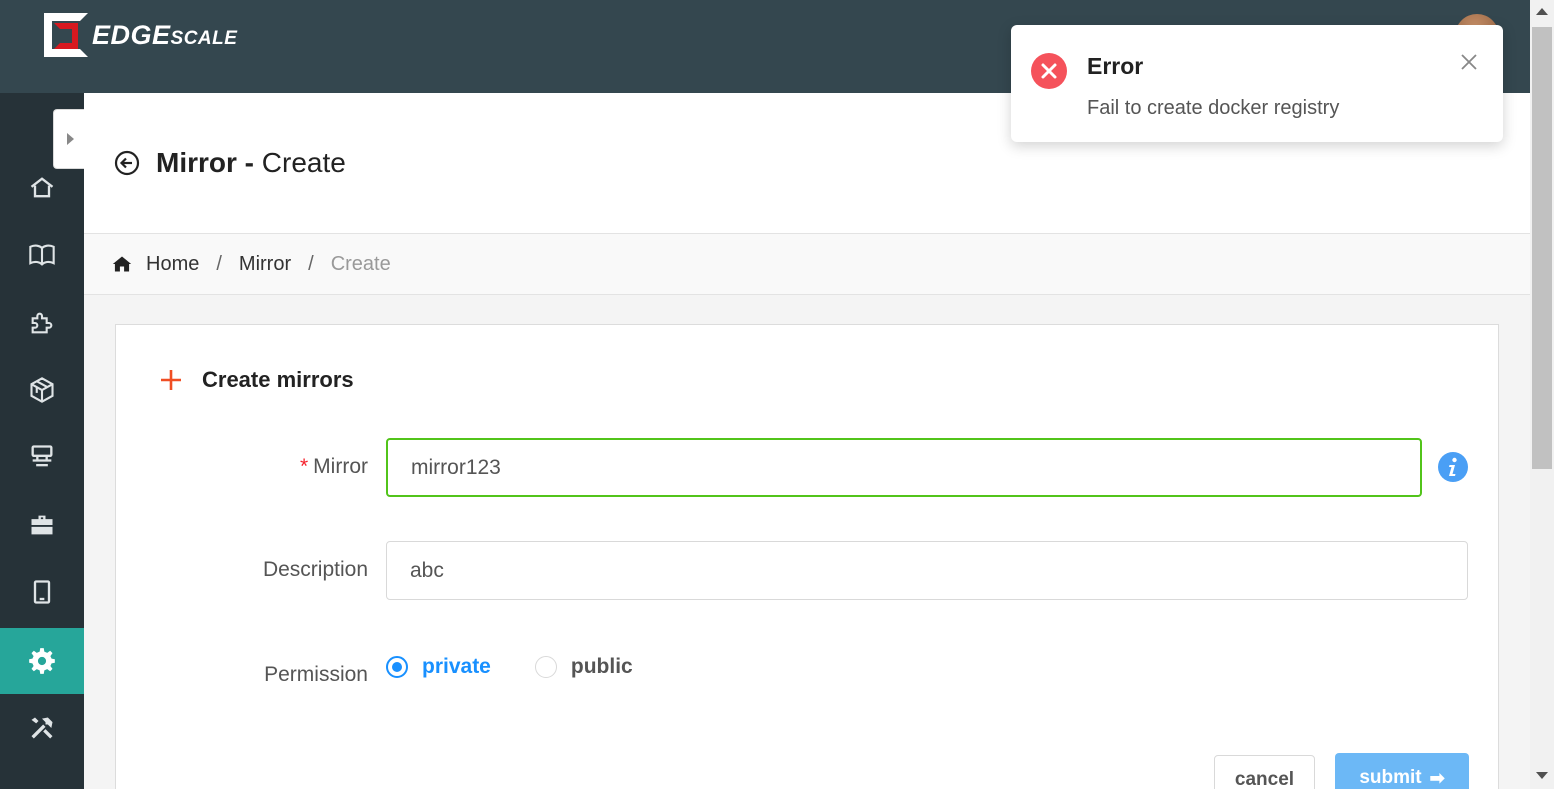 This screenshot has height=789, width=1554. I want to click on page-title-main: Mirror, so click(196, 162).